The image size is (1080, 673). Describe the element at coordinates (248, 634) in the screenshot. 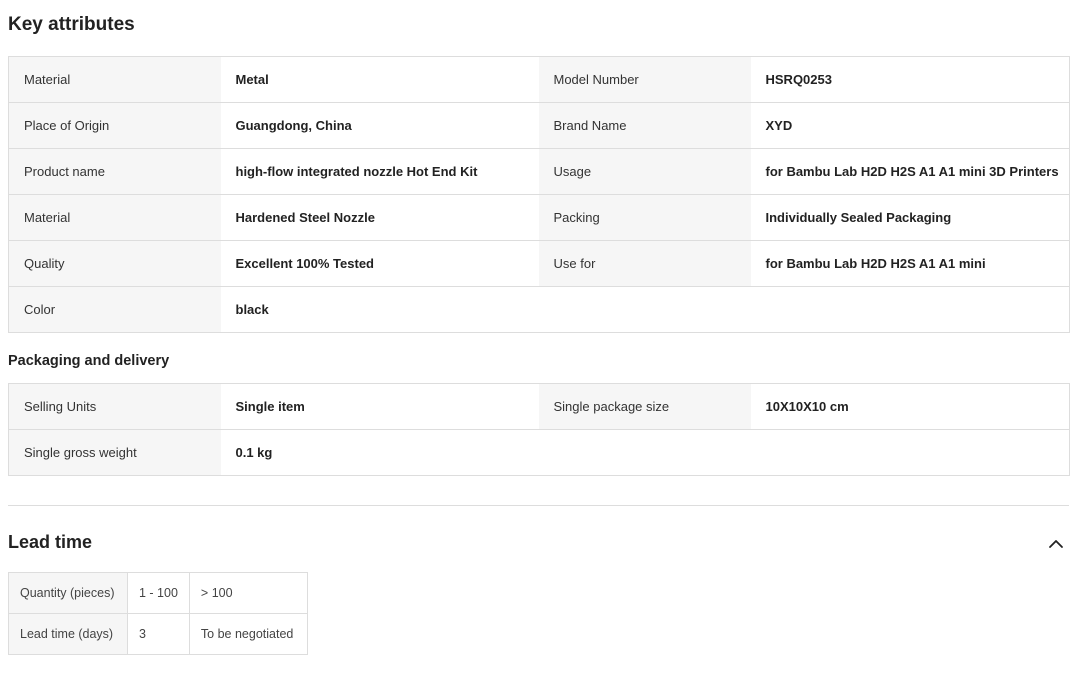

I see `lead-days-value: To be negotiated` at that location.